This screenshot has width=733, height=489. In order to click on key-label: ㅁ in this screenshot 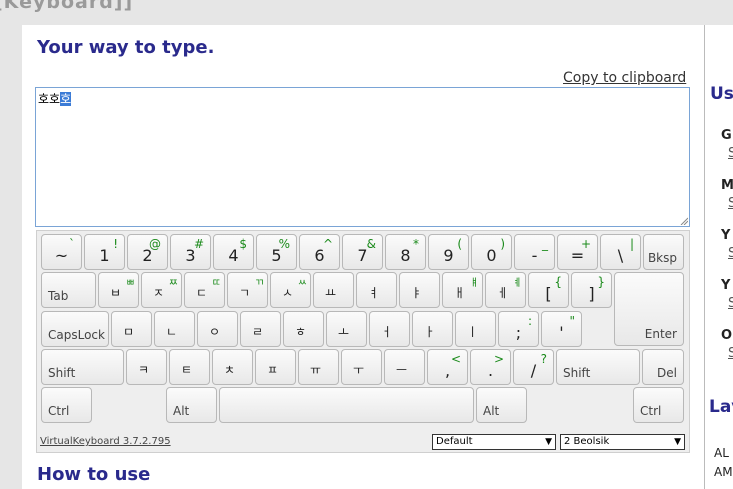, I will do `click(128, 332)`.